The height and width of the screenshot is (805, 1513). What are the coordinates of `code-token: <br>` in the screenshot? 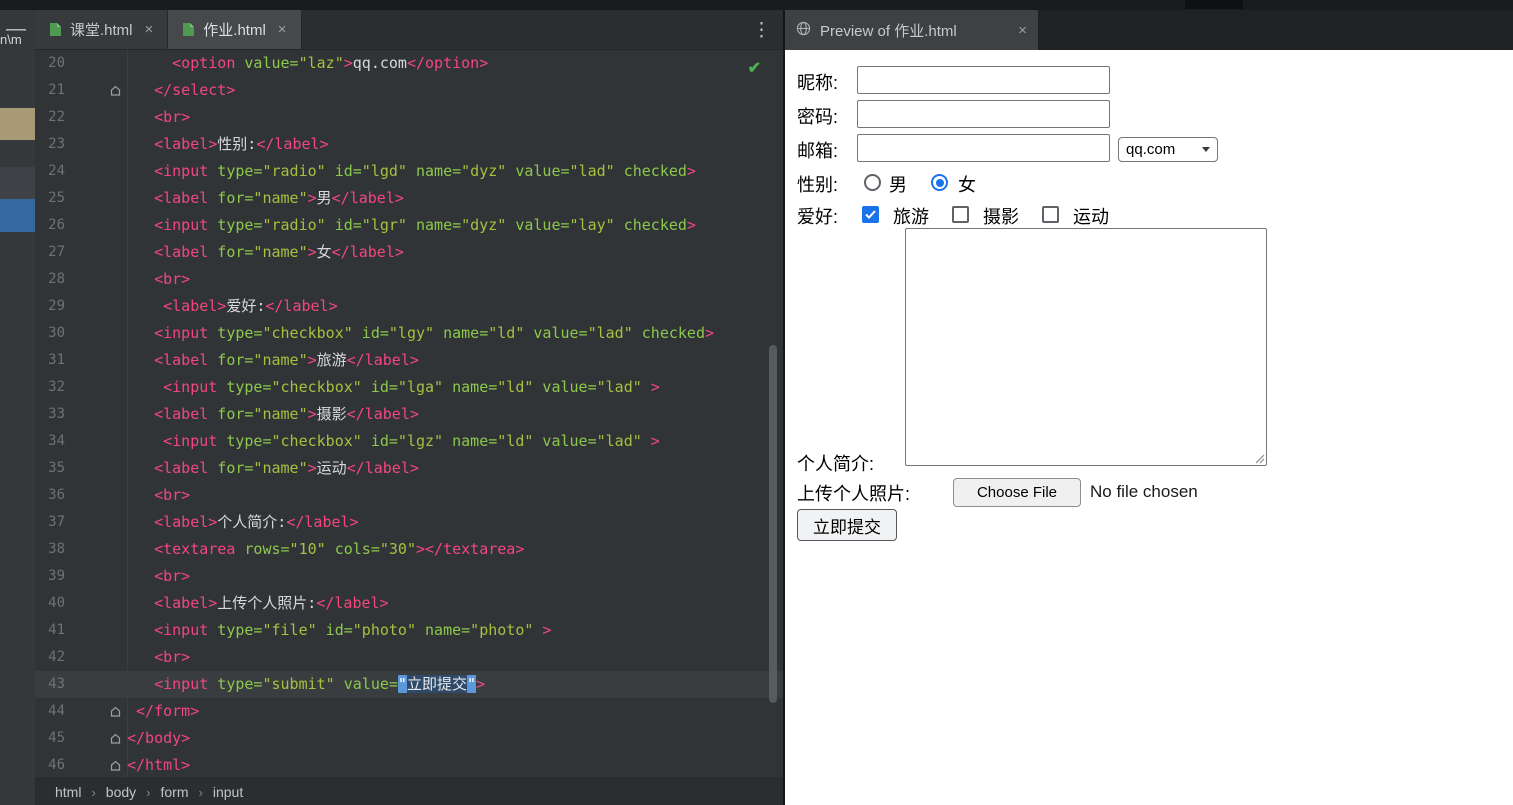 It's located at (172, 279).